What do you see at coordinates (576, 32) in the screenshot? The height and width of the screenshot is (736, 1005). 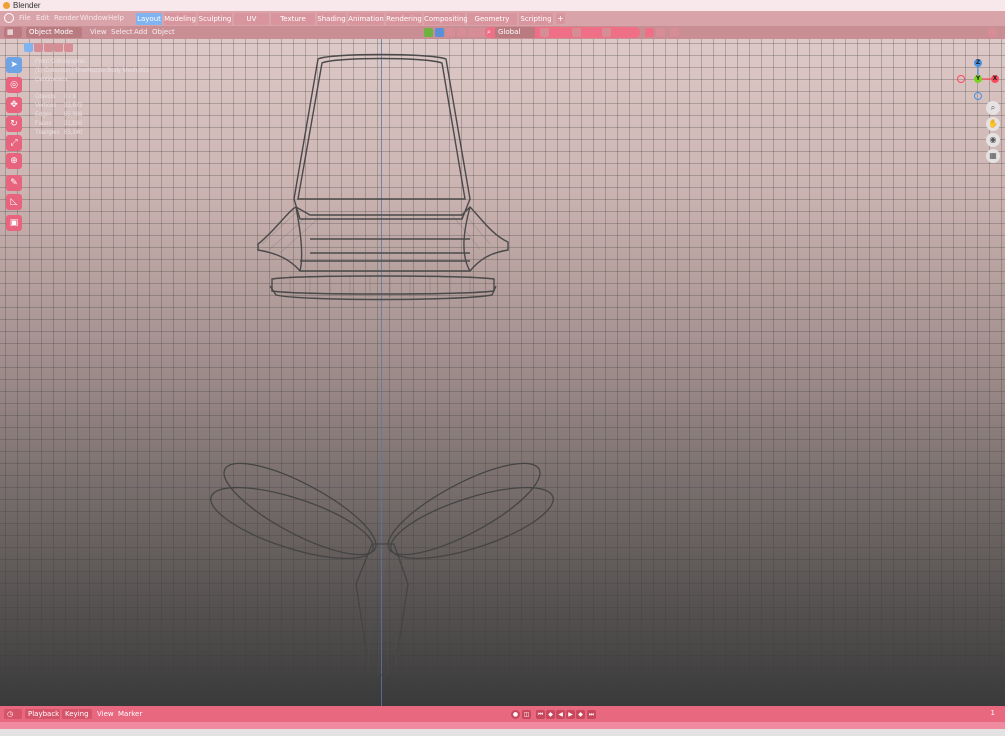 I see `snap-target-icon` at bounding box center [576, 32].